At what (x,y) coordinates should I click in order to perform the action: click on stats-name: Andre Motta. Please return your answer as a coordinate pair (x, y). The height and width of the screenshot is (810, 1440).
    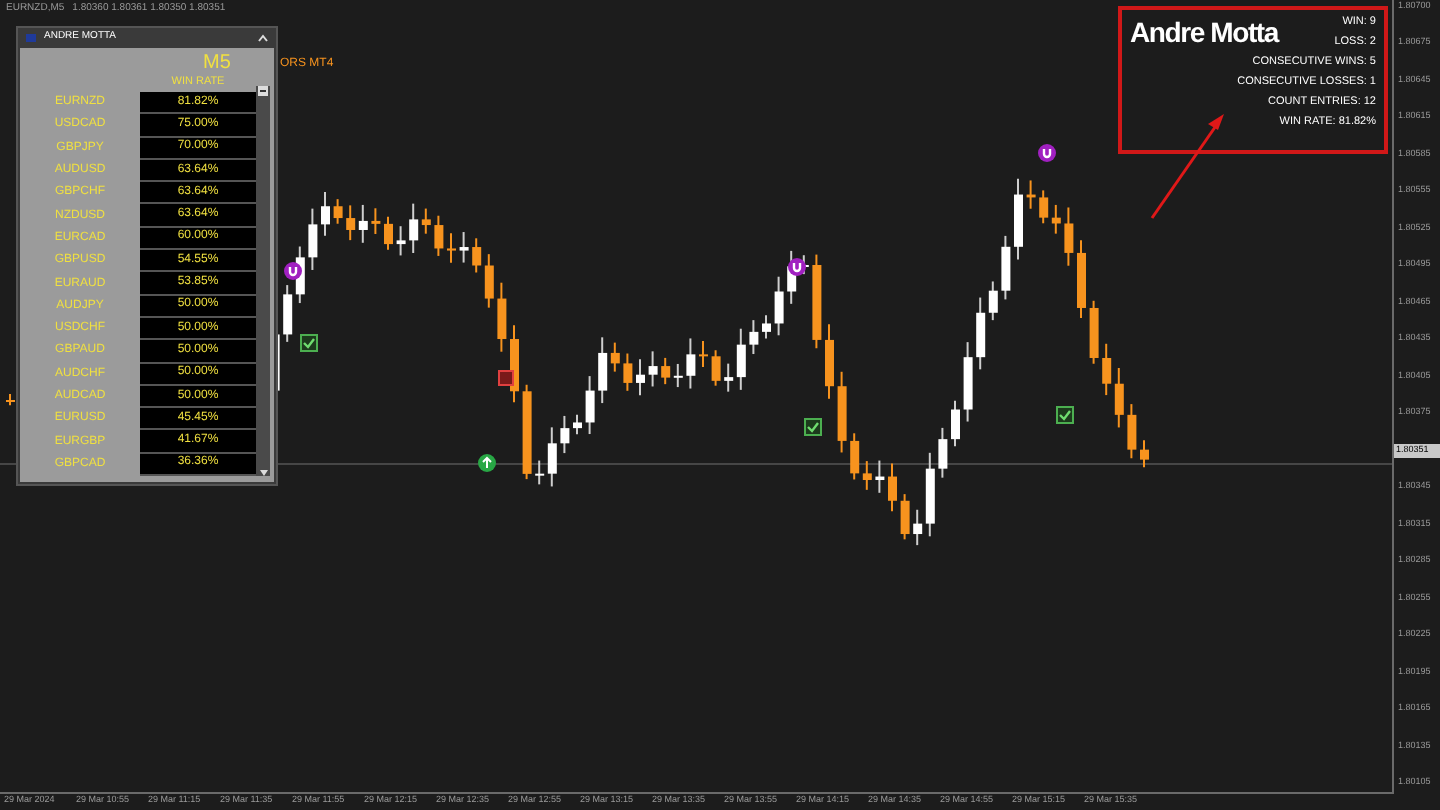
    Looking at the image, I should click on (1204, 32).